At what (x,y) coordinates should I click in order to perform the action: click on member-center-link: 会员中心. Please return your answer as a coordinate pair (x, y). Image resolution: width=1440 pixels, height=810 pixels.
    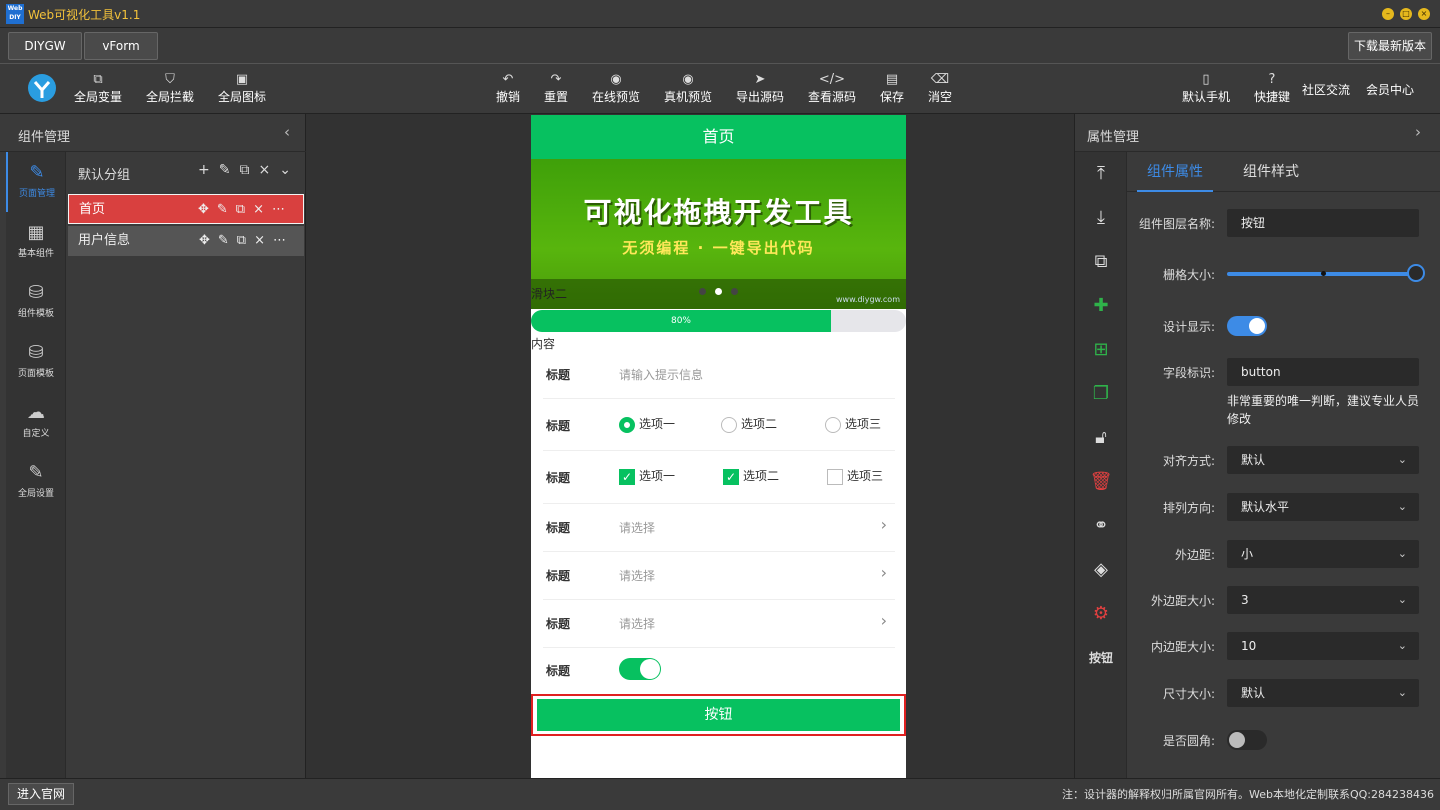
    Looking at the image, I should click on (1390, 89).